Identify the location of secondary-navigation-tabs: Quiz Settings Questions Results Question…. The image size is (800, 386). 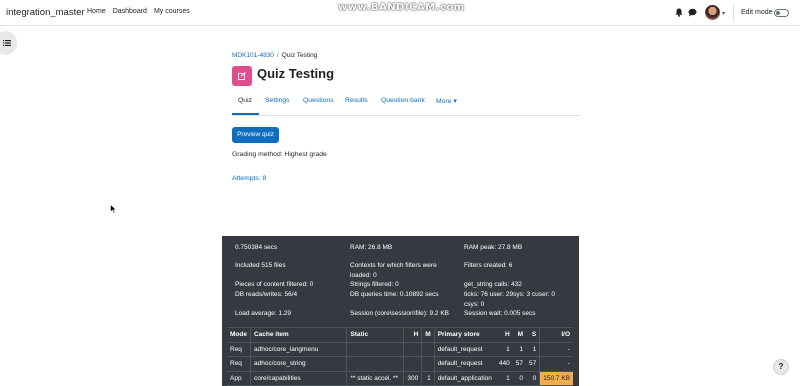
(406, 105).